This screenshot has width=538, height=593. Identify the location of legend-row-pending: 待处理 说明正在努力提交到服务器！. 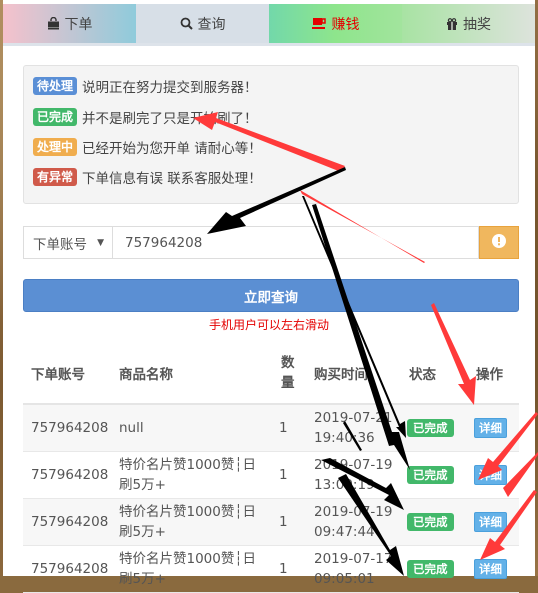
(145, 86).